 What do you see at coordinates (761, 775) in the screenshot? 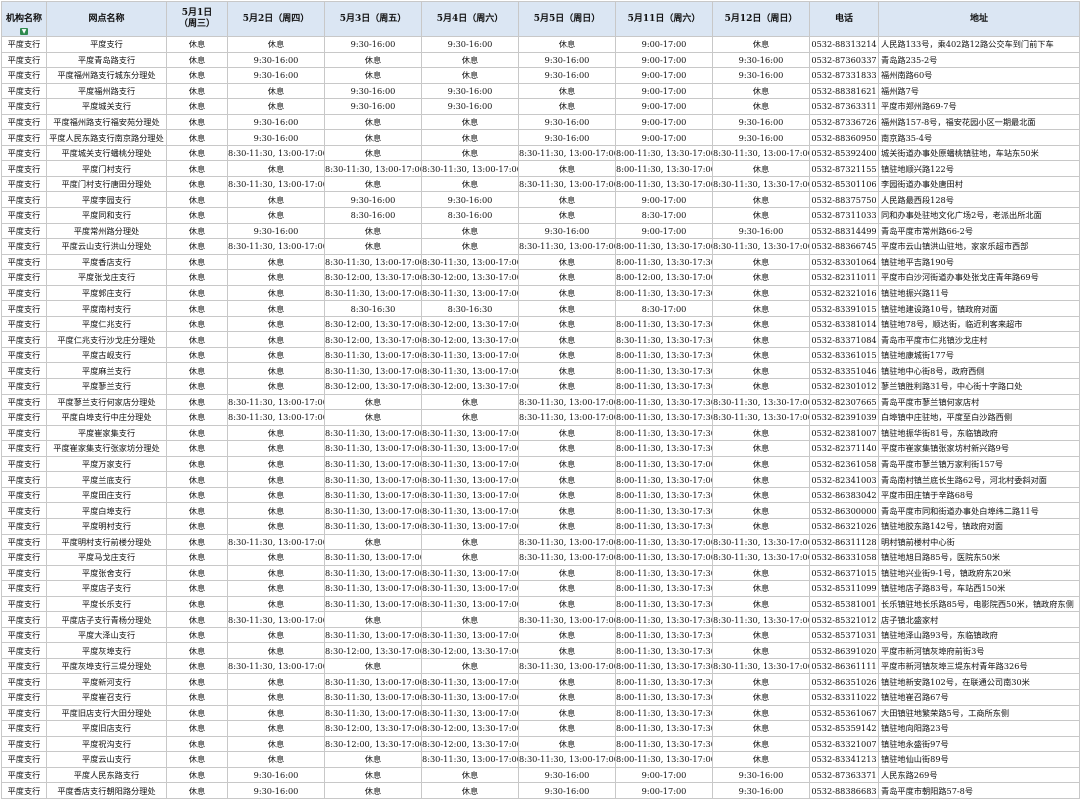
I see `may12-cell: 9:30-16:00` at bounding box center [761, 775].